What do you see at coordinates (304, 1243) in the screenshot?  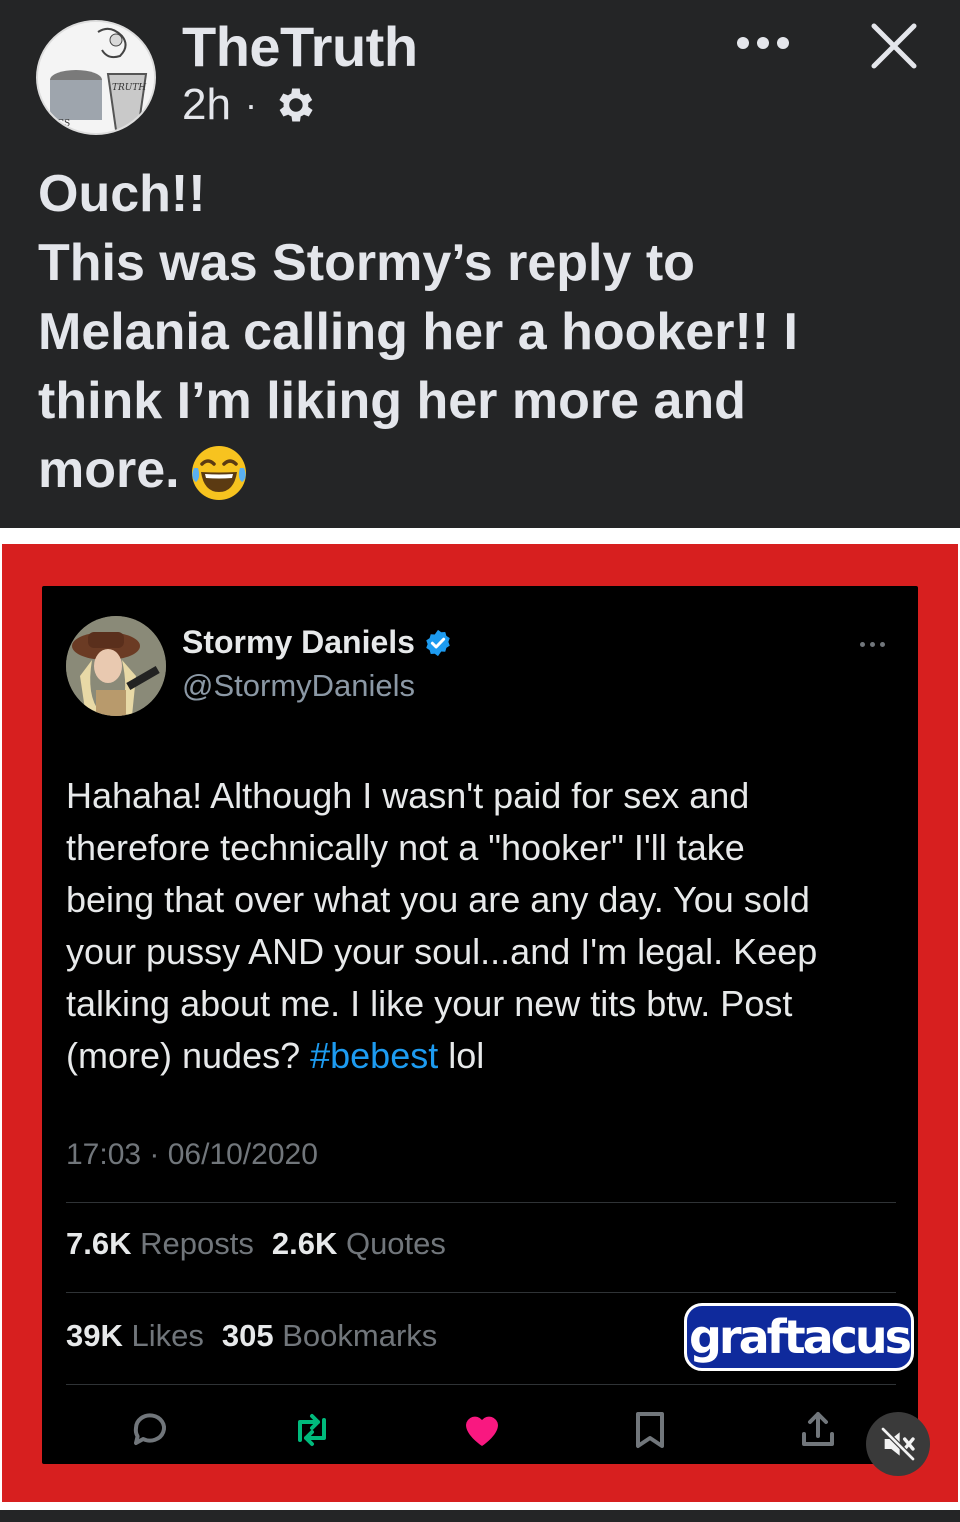 I see `stat-value: 2.6K` at bounding box center [304, 1243].